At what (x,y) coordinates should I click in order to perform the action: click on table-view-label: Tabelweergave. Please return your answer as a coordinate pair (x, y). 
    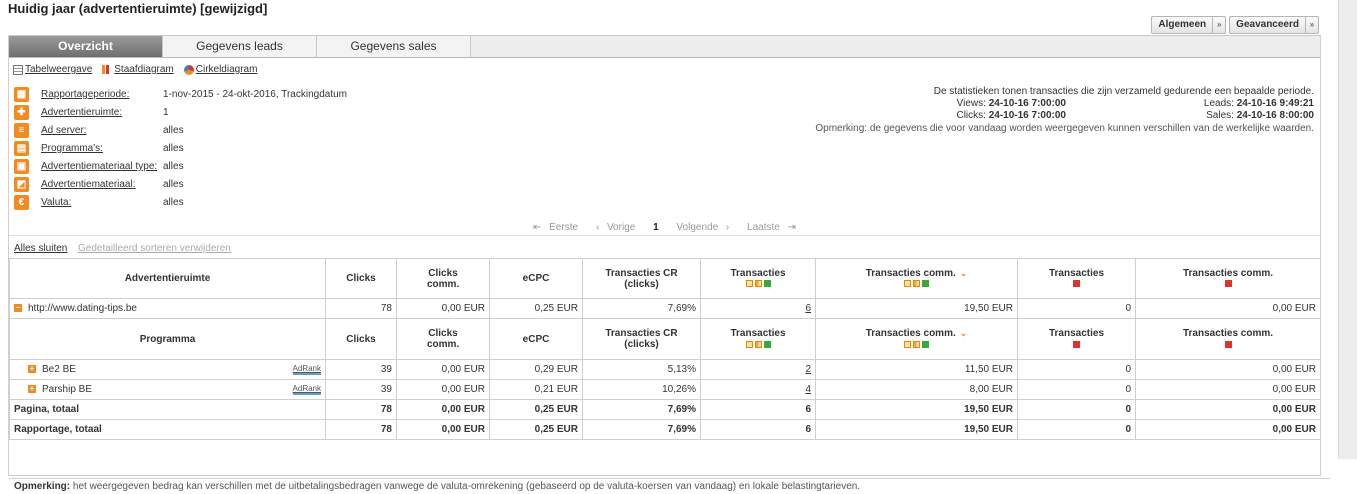
    Looking at the image, I should click on (59, 69).